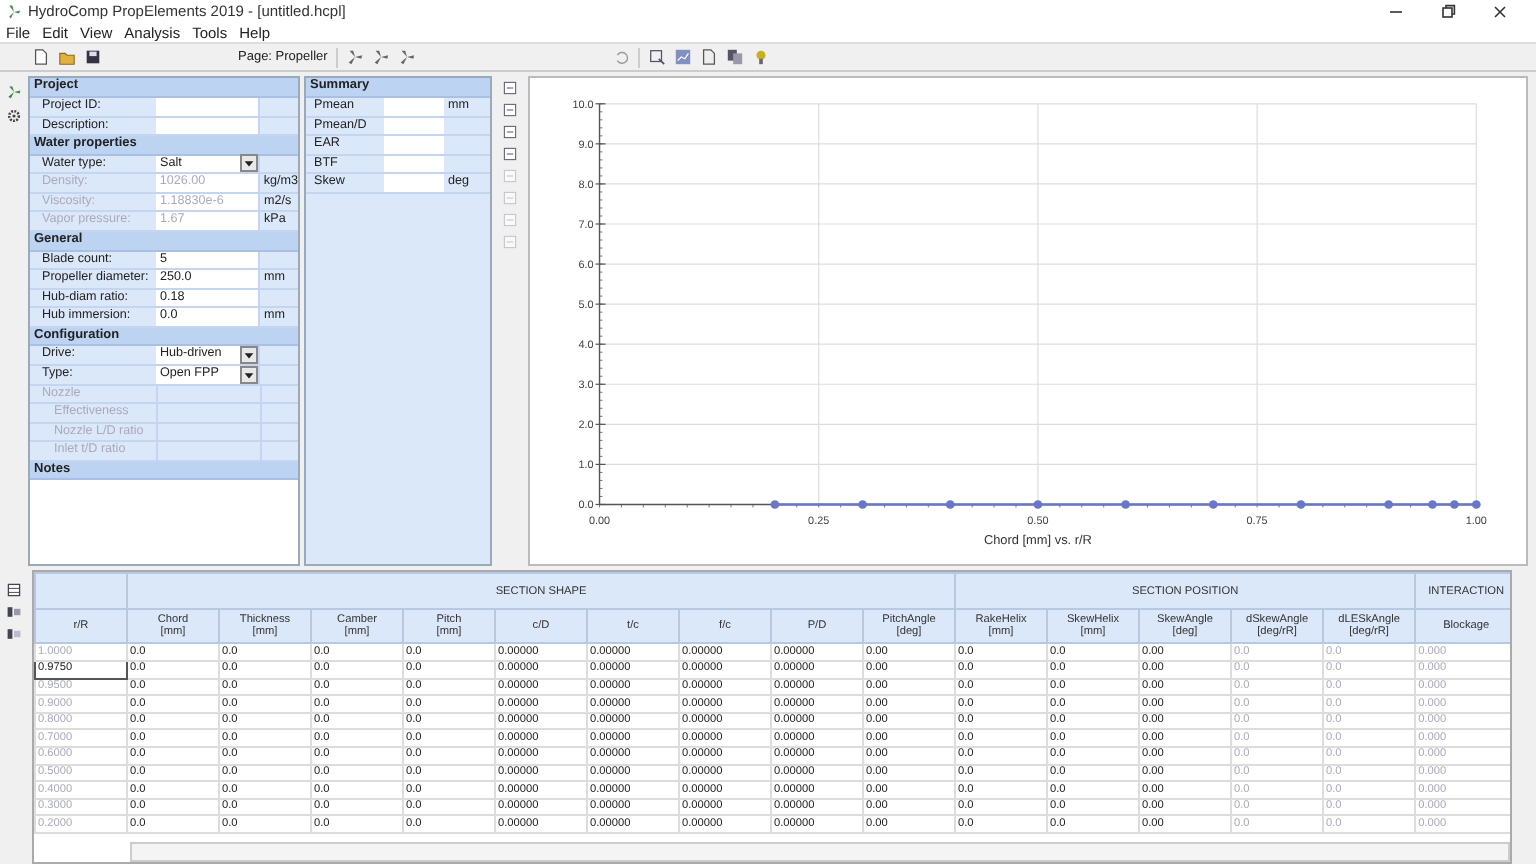  What do you see at coordinates (93, 57) in the screenshot?
I see `save-icon` at bounding box center [93, 57].